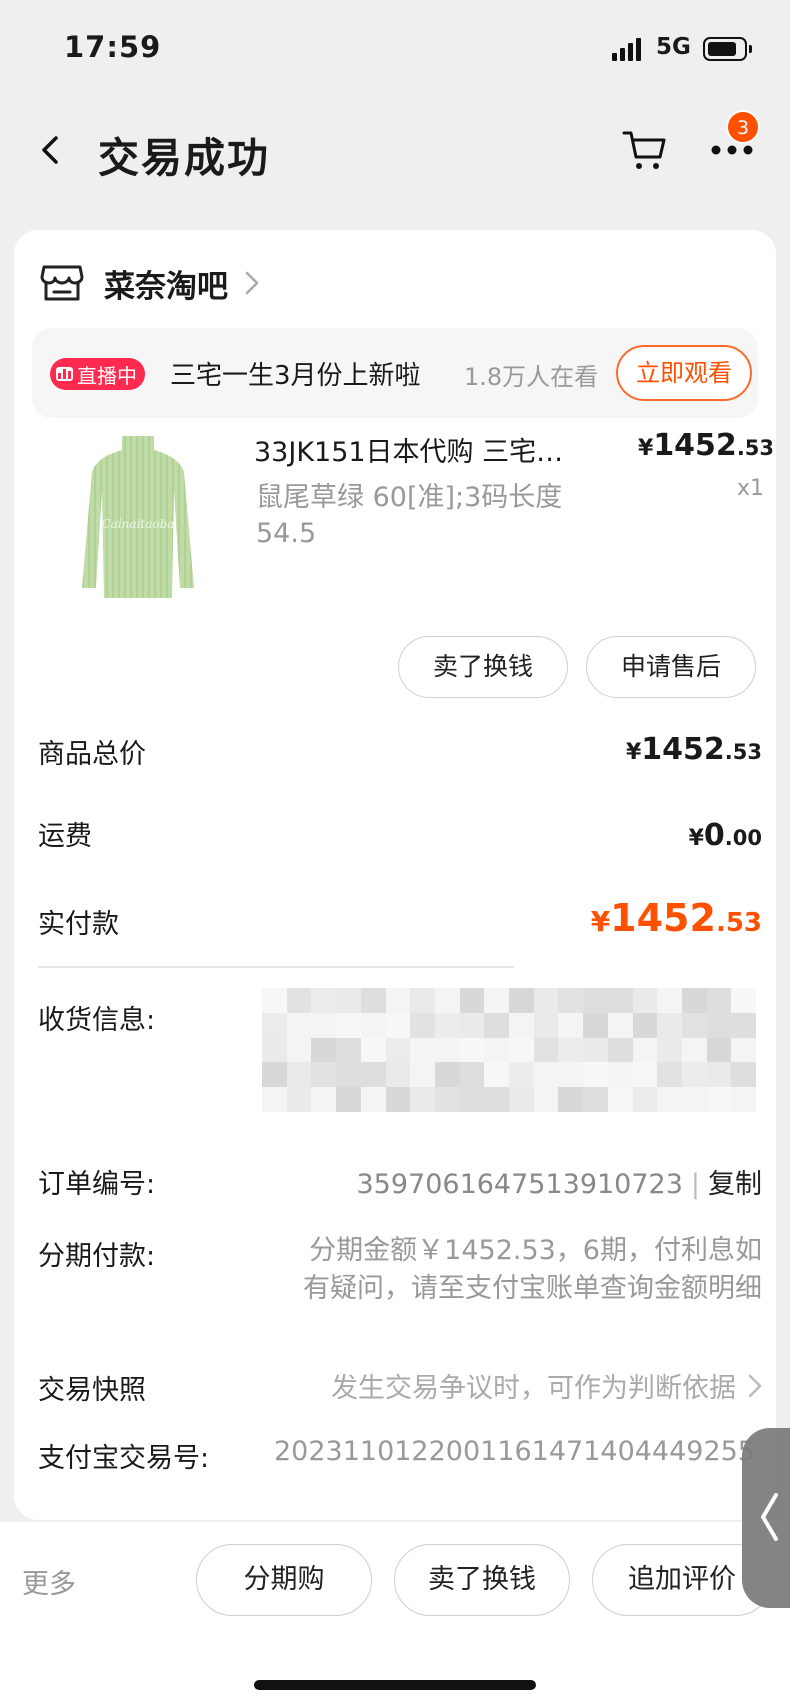 The height and width of the screenshot is (1708, 790). I want to click on cart-icon, so click(645, 150).